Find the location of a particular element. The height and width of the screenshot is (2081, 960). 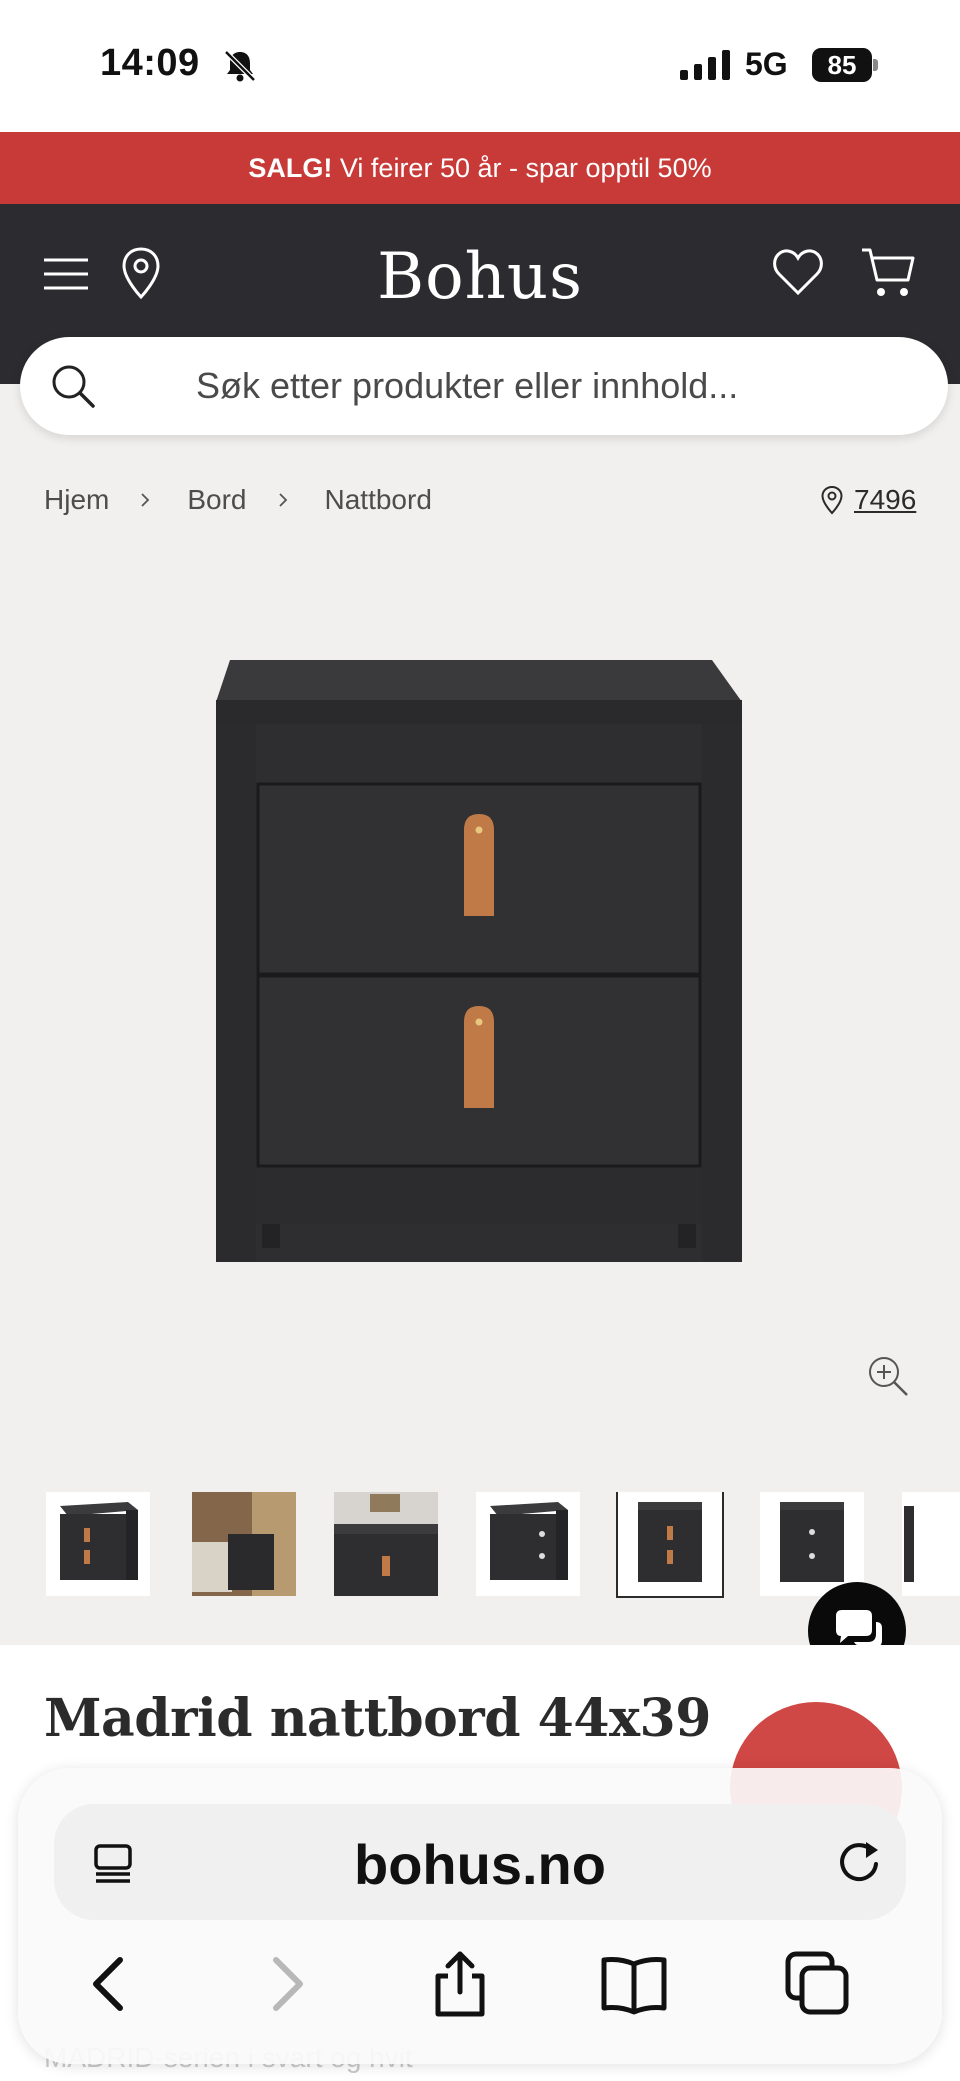

breadcrumb-item-bord: Bord is located at coordinates (216, 500).